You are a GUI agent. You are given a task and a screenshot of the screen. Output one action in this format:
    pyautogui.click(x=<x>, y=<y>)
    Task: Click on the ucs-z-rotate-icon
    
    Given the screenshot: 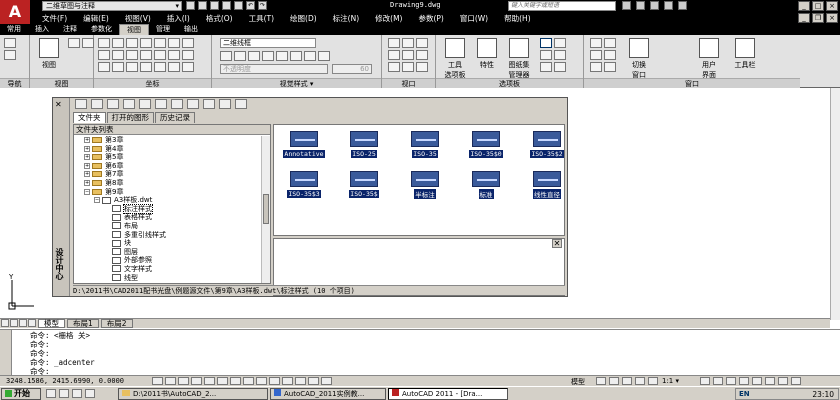 What is the action you would take?
    pyautogui.click(x=160, y=67)
    